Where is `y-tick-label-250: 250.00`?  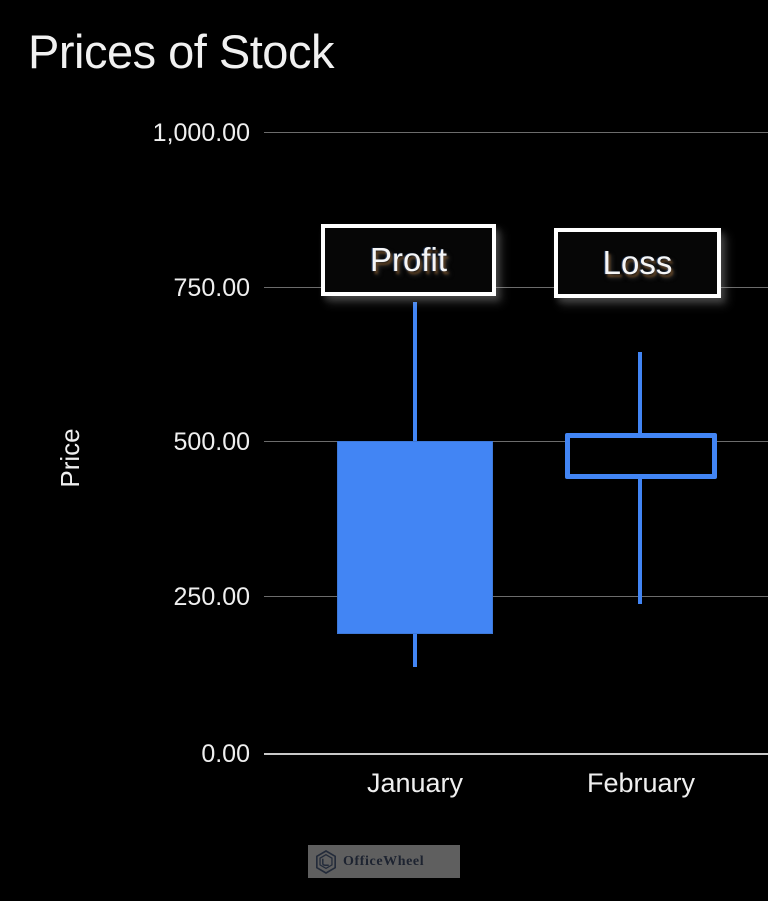 y-tick-label-250: 250.00 is located at coordinates (211, 597).